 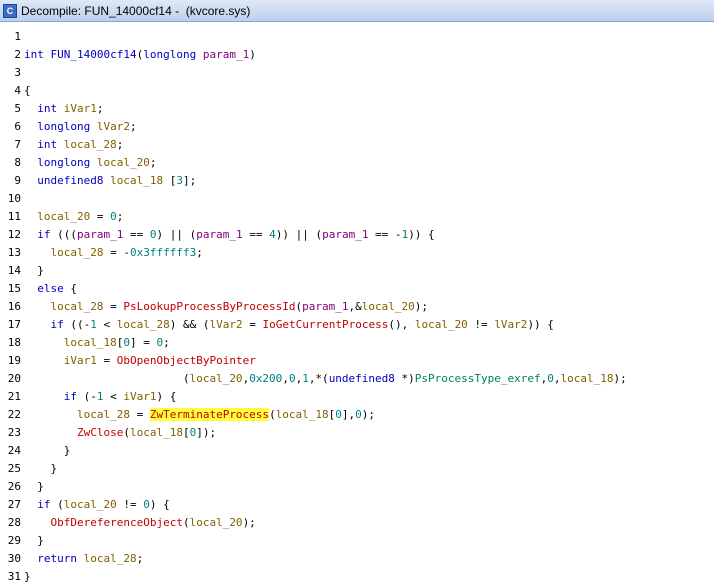 I want to click on code-line: local_18[0] = 0;, so click(x=97, y=343).